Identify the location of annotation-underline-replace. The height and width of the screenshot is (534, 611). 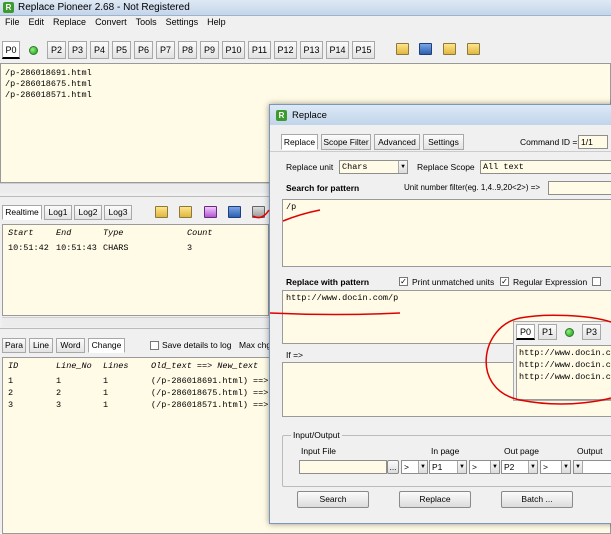
(335, 314).